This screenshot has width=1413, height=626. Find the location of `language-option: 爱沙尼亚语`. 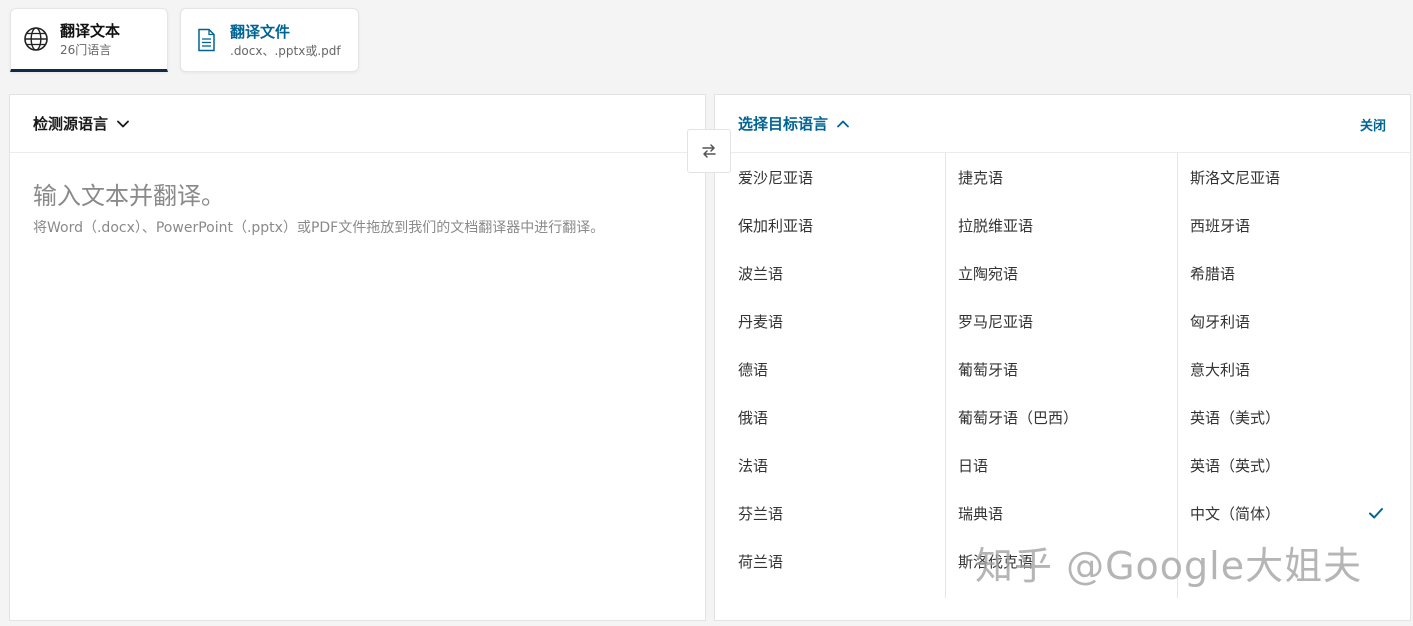

language-option: 爱沙尼亚语 is located at coordinates (830, 177).